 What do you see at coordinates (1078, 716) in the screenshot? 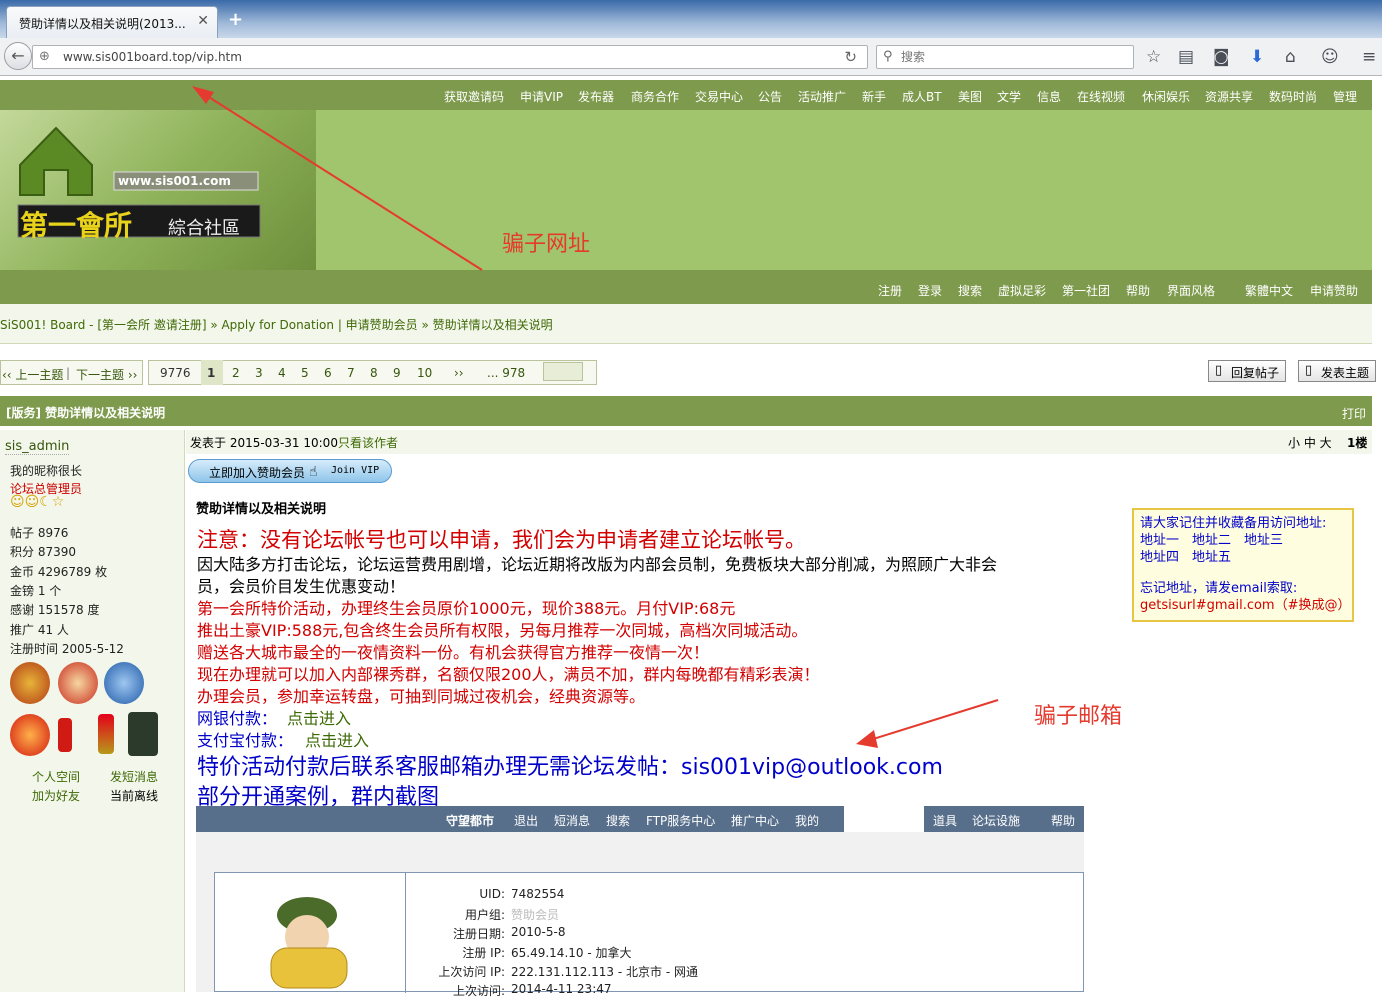
I see `annotation-mail: 骗子邮箱` at bounding box center [1078, 716].